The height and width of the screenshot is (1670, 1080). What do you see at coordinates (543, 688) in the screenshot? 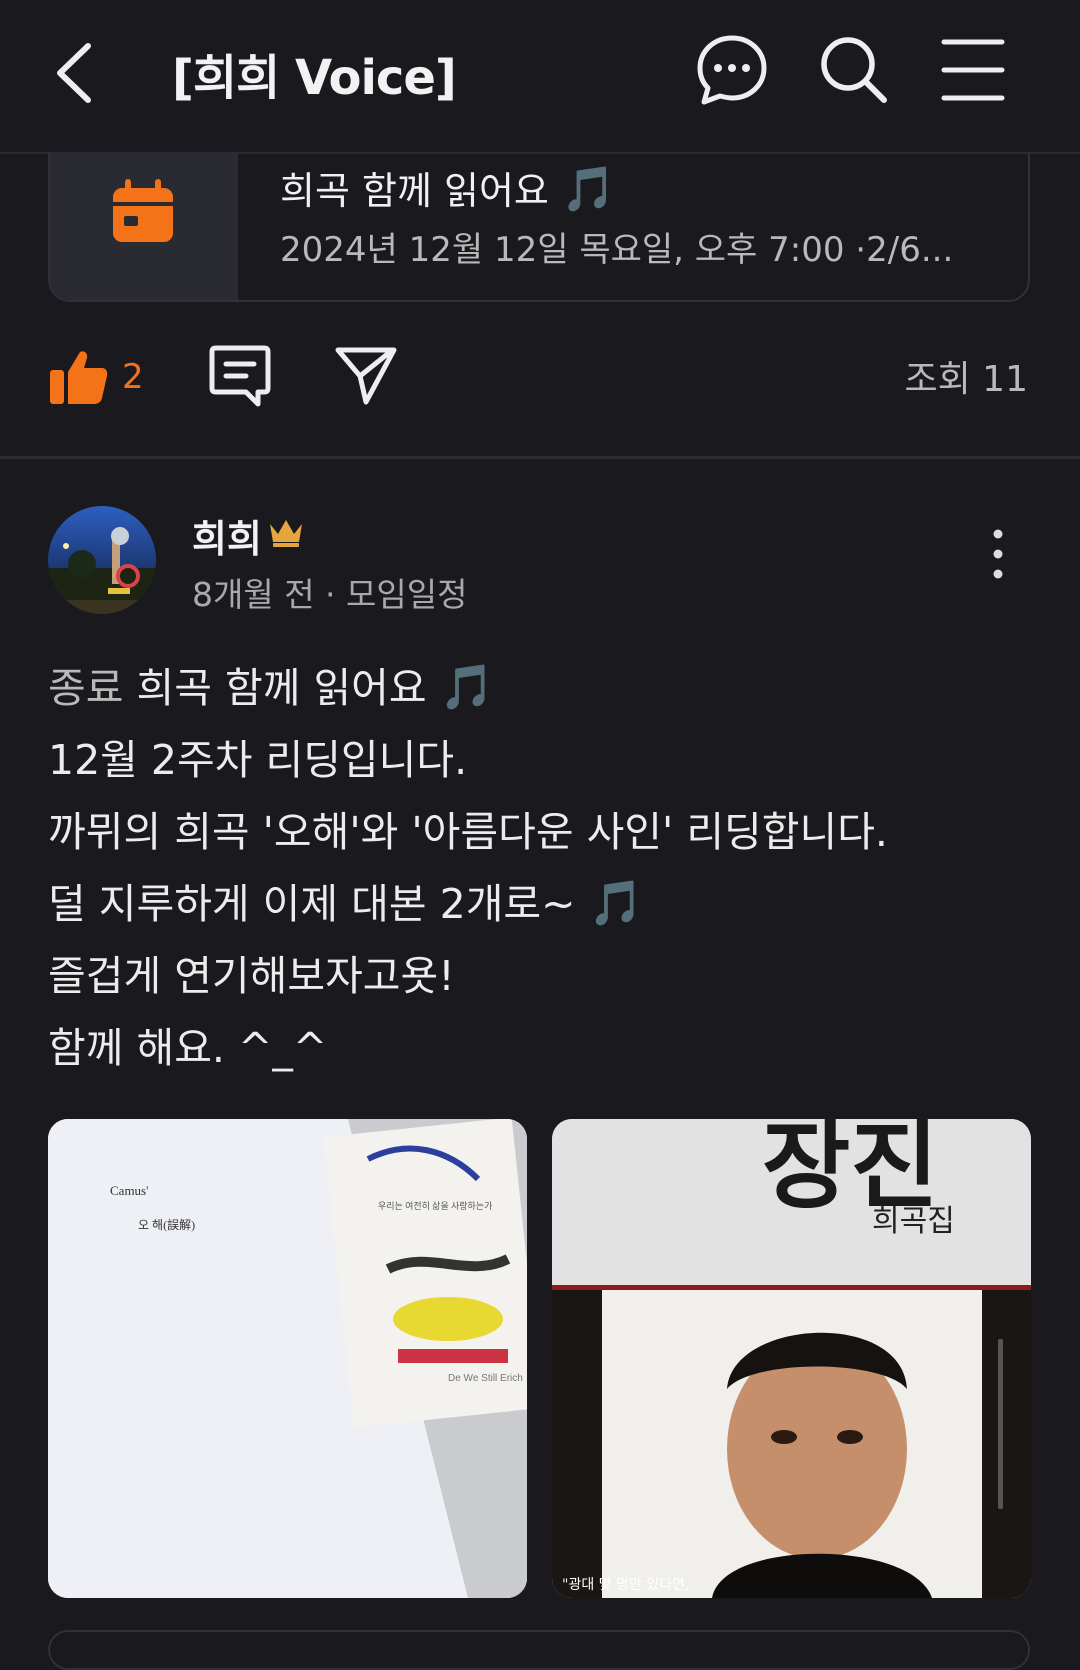
I see `post-title-line: 종료 희곡 함께 읽어요 🎵` at bounding box center [543, 688].